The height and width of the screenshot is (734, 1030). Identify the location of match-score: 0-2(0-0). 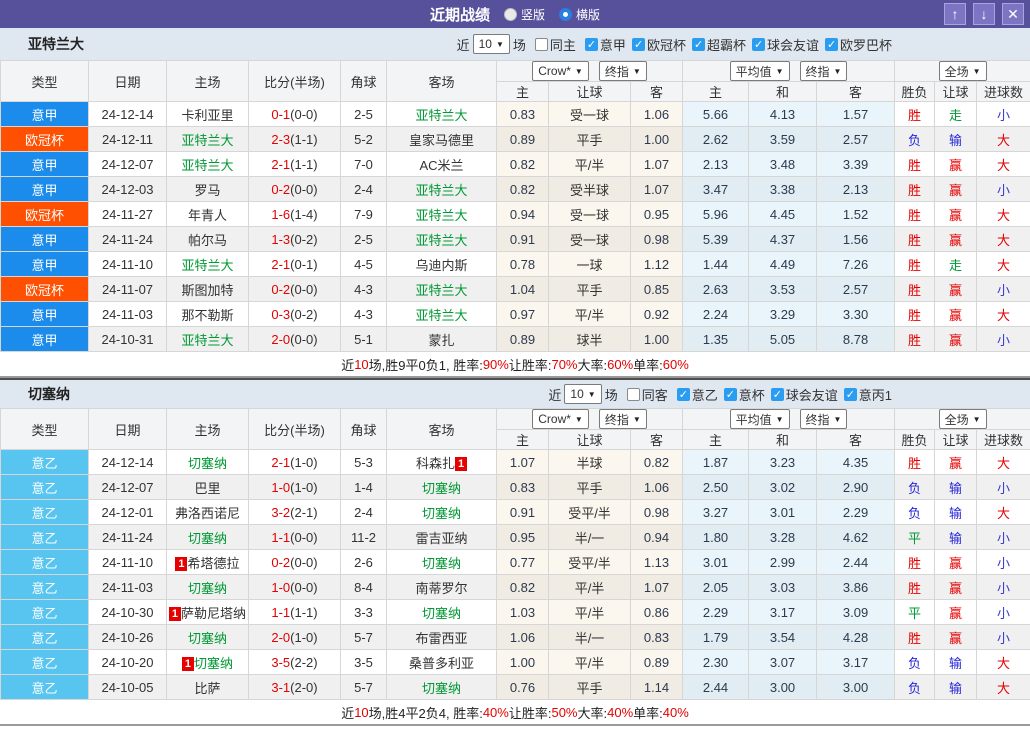
(294, 562).